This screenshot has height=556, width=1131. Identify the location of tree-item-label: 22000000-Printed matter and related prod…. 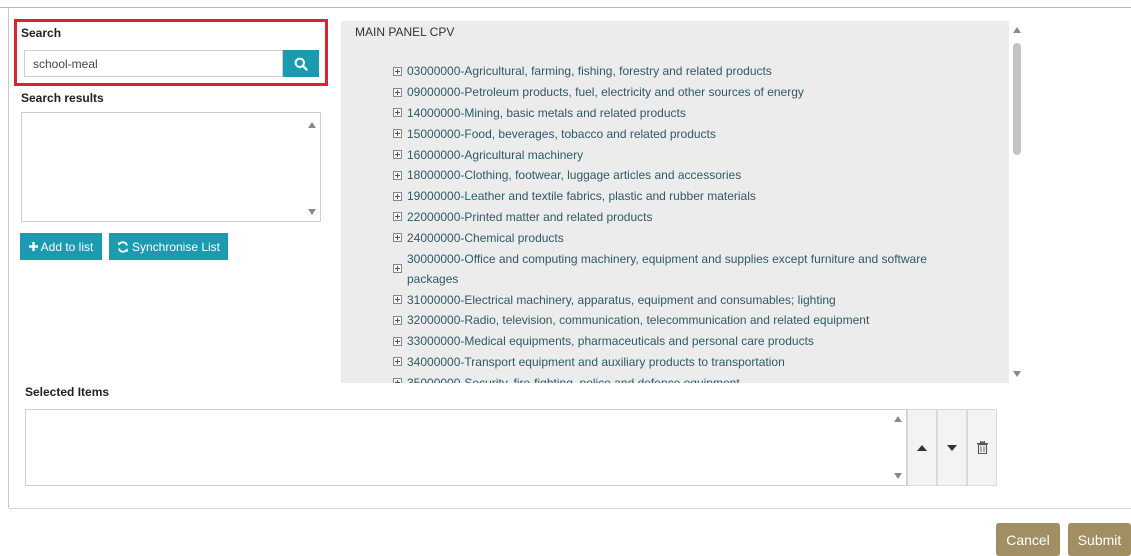
(530, 216).